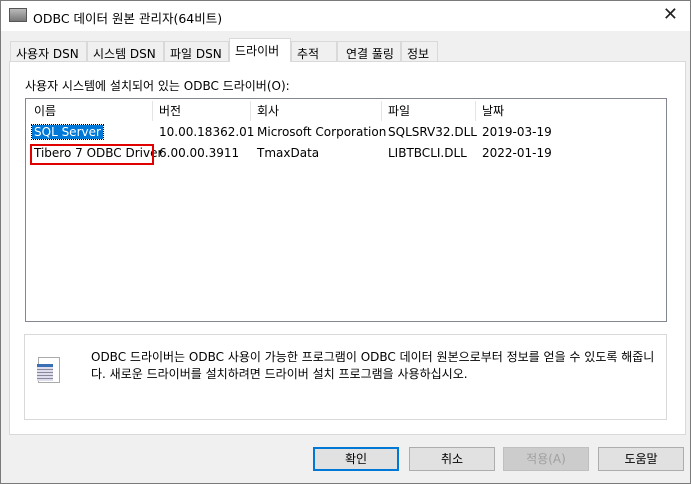 The height and width of the screenshot is (484, 691). What do you see at coordinates (48, 51) in the screenshot?
I see `tab-user-dsn: 사용자 DSN` at bounding box center [48, 51].